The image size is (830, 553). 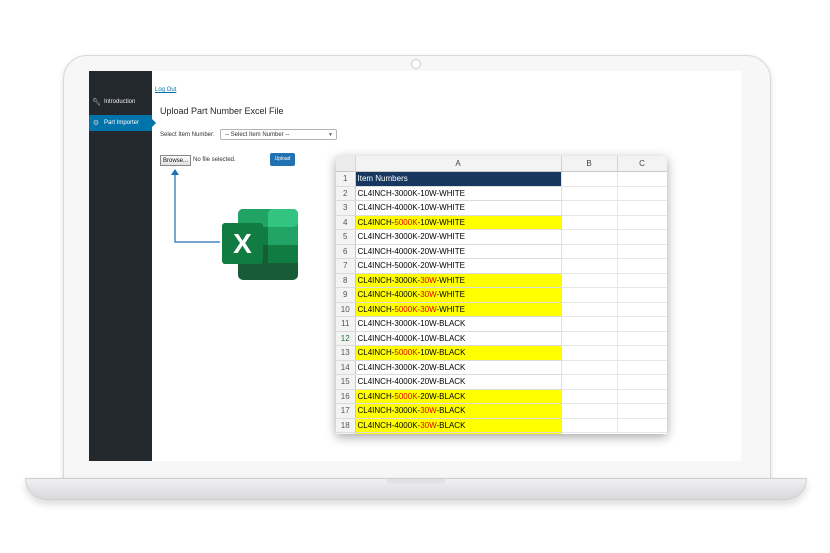 I want to click on cell-a: CL4INCH-4000K-10W-BLACK, so click(x=458, y=338).